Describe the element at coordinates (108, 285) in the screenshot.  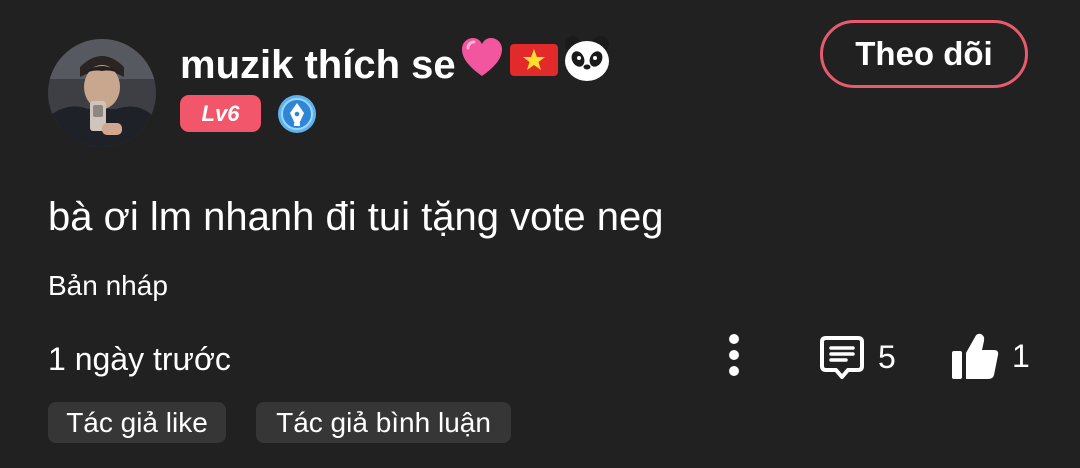
I see `draft-label: Bản nháp` at that location.